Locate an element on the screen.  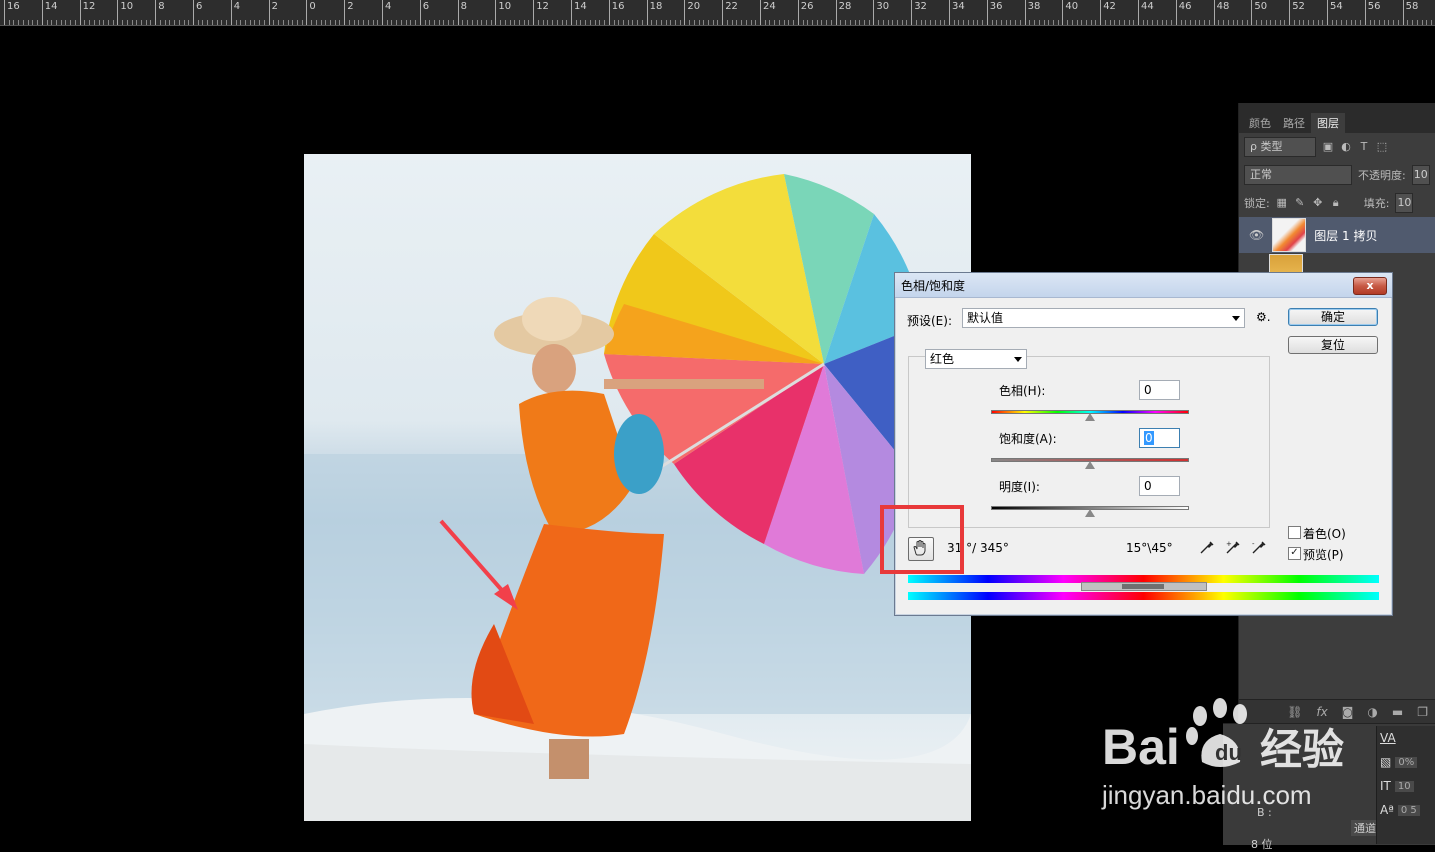
preview-checkbox: ✓ is located at coordinates (1294, 553).